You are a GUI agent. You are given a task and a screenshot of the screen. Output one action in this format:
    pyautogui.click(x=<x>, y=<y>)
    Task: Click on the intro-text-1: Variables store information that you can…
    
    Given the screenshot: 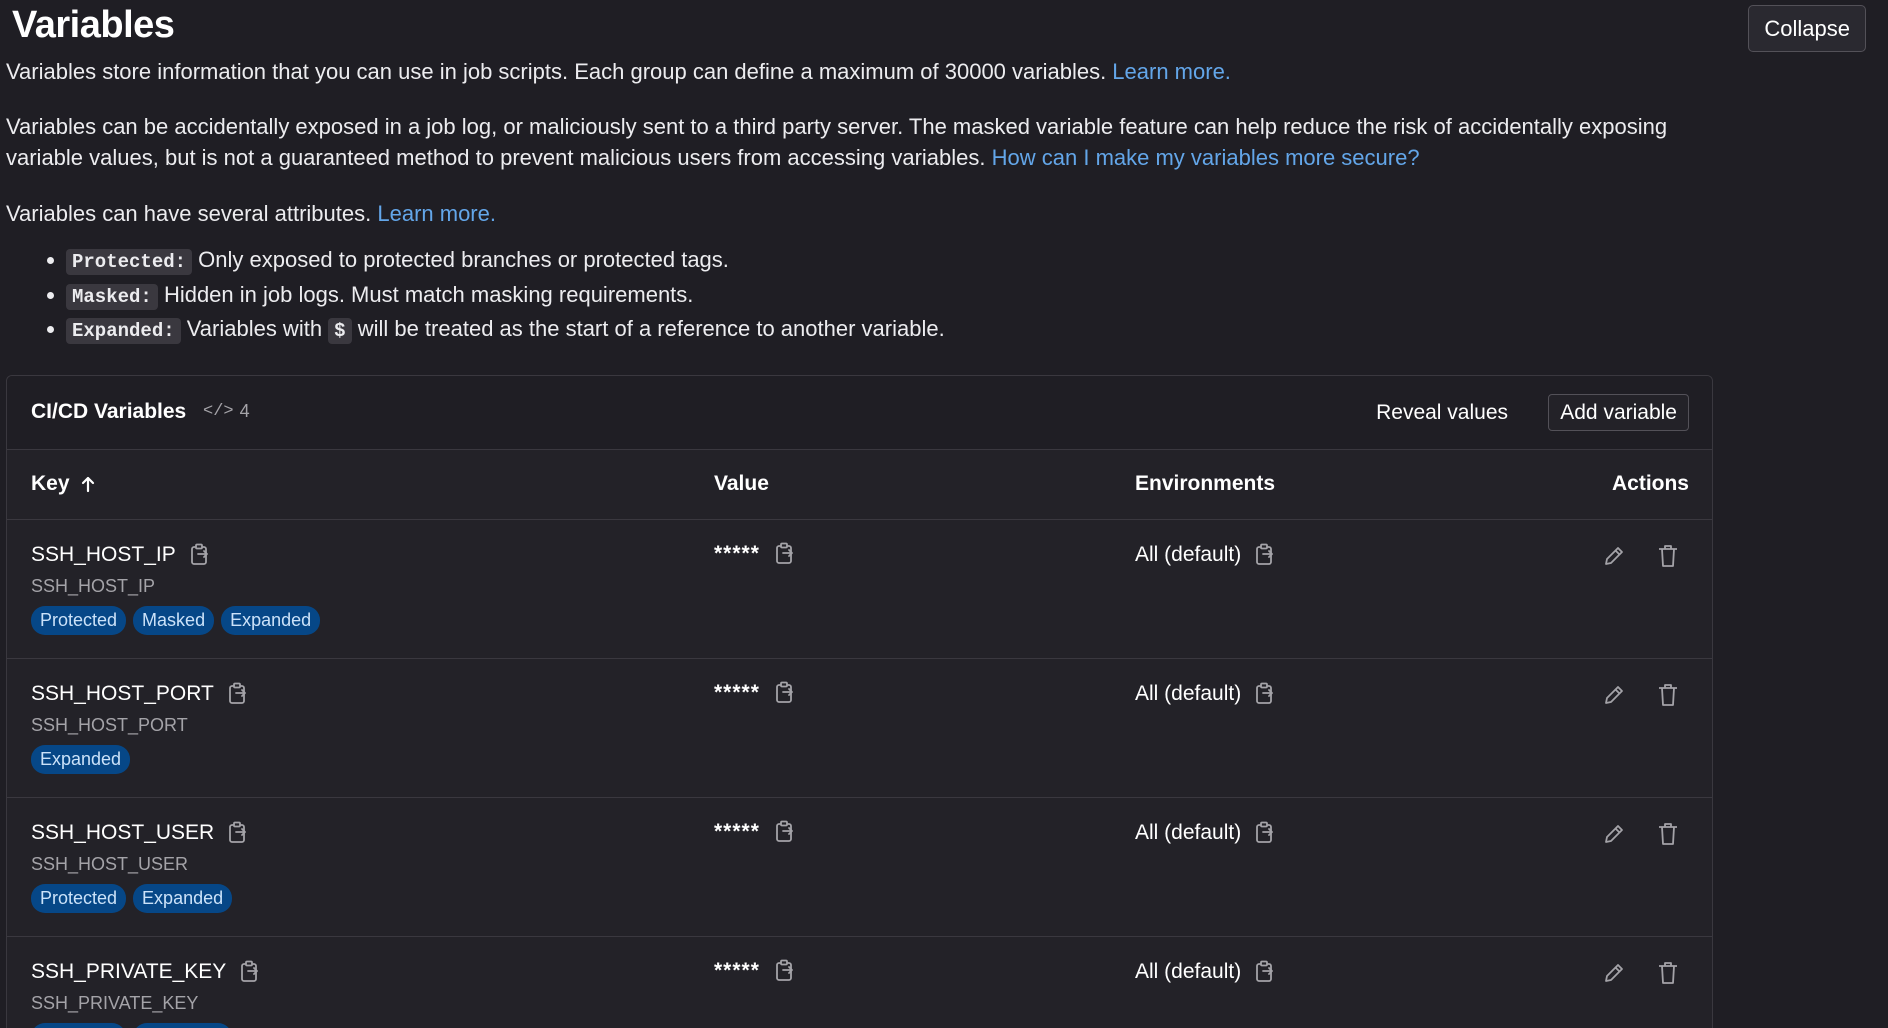 What is the action you would take?
    pyautogui.click(x=559, y=71)
    